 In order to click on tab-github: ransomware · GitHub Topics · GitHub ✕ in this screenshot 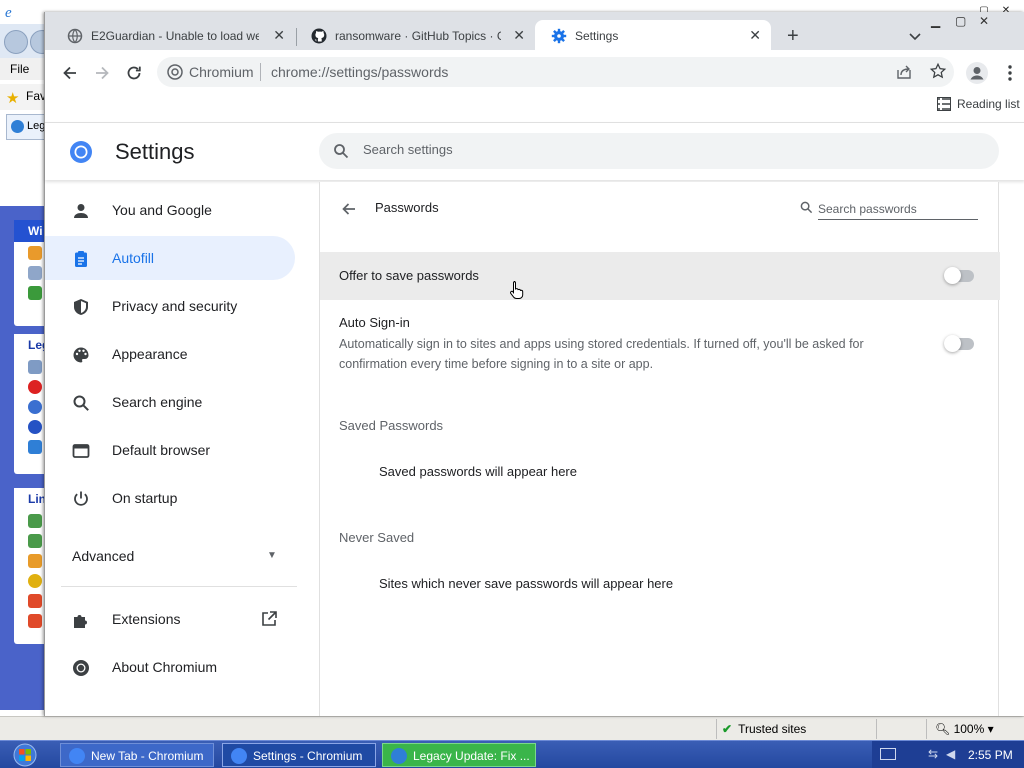, I will do `click(415, 35)`.